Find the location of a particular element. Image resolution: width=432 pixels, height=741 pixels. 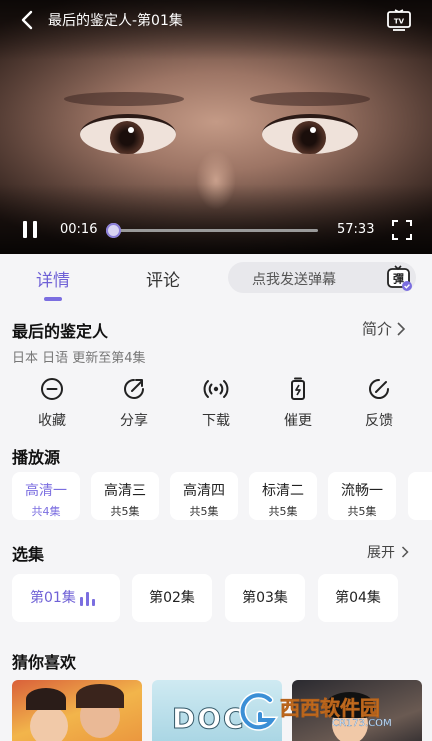

sources-title: 播放源 is located at coordinates (36, 457).